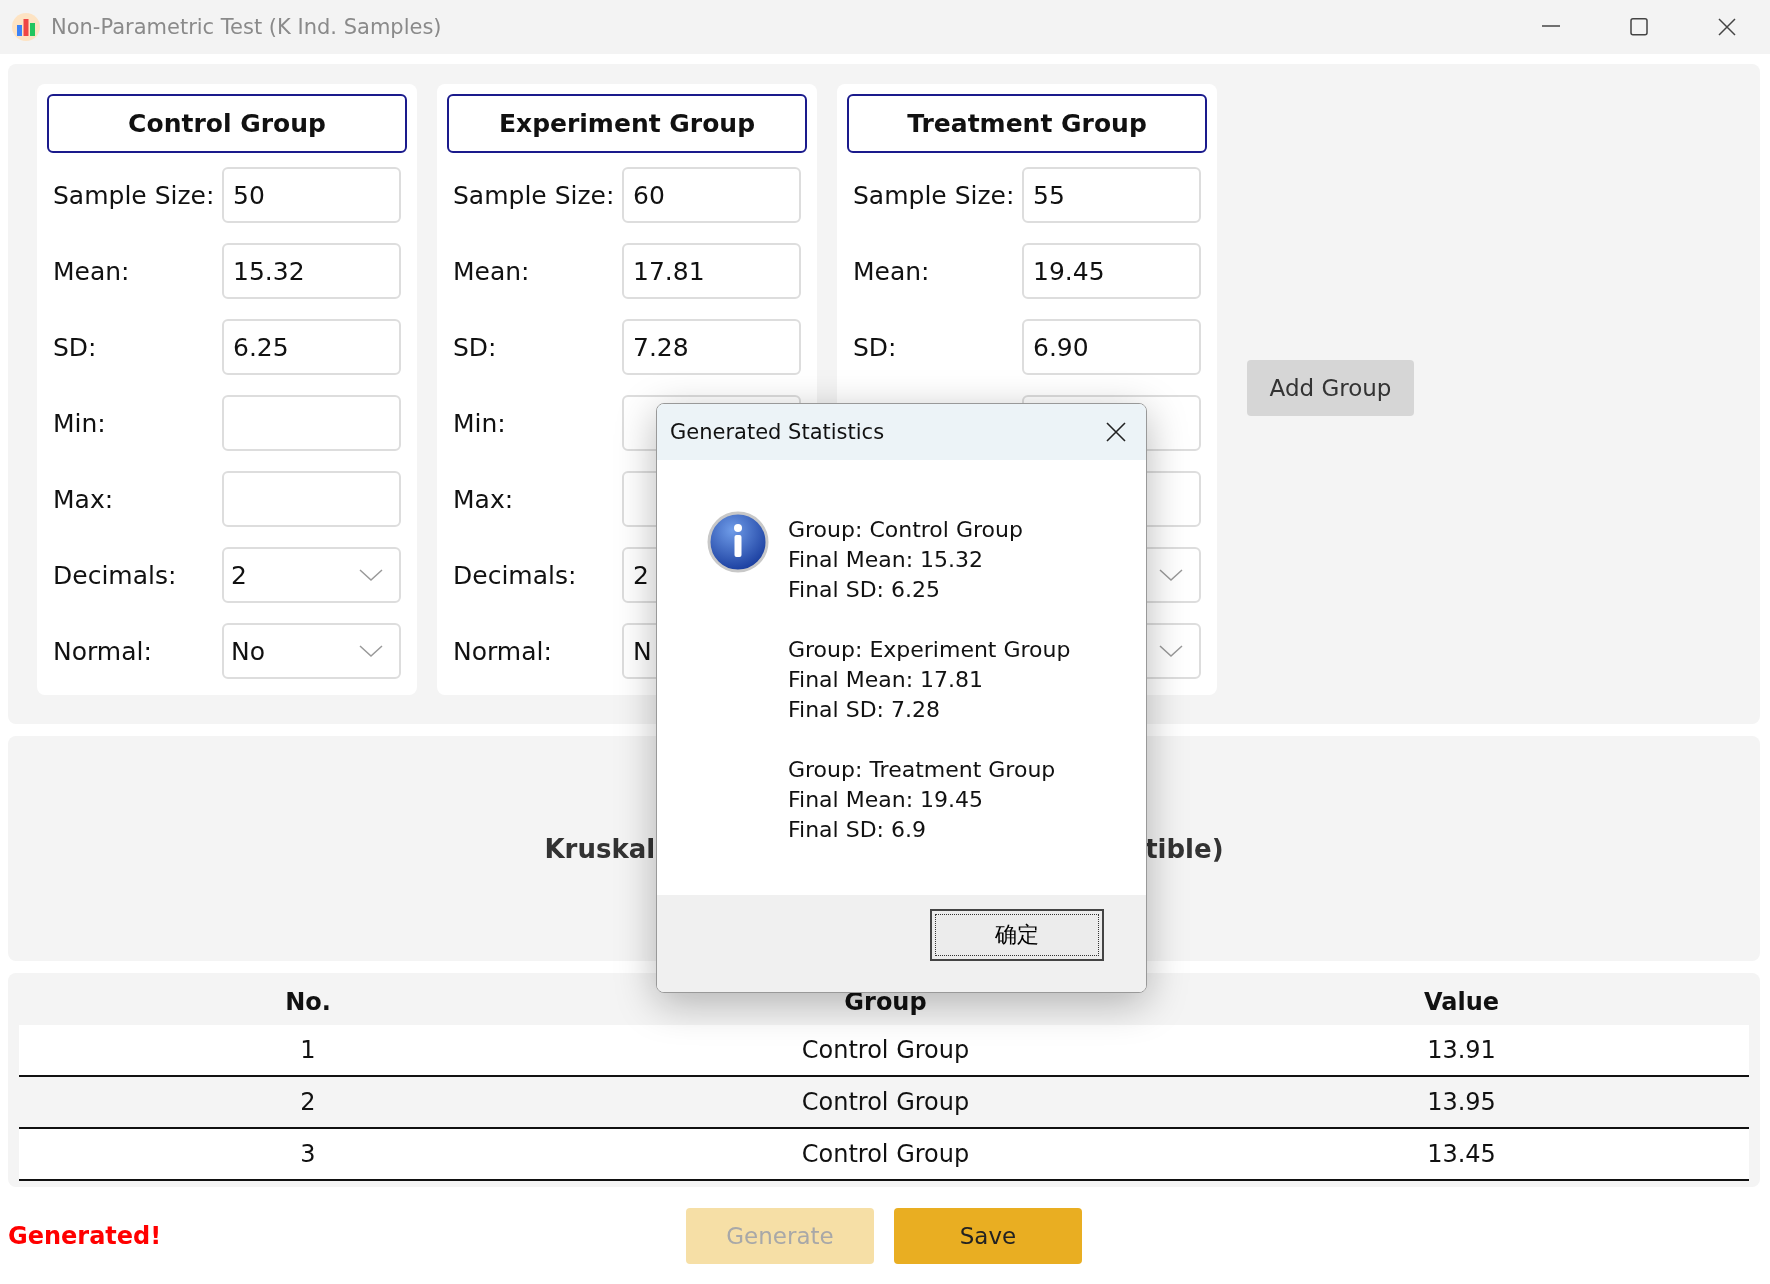 The image size is (1770, 1284). Describe the element at coordinates (627, 123) in the screenshot. I see `group-name-button: Experiment Group` at that location.